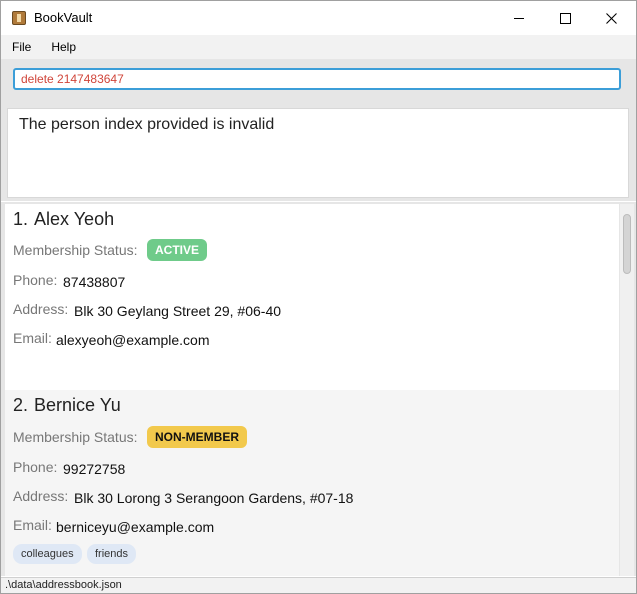  What do you see at coordinates (63, 47) in the screenshot?
I see `menu-help: Help` at bounding box center [63, 47].